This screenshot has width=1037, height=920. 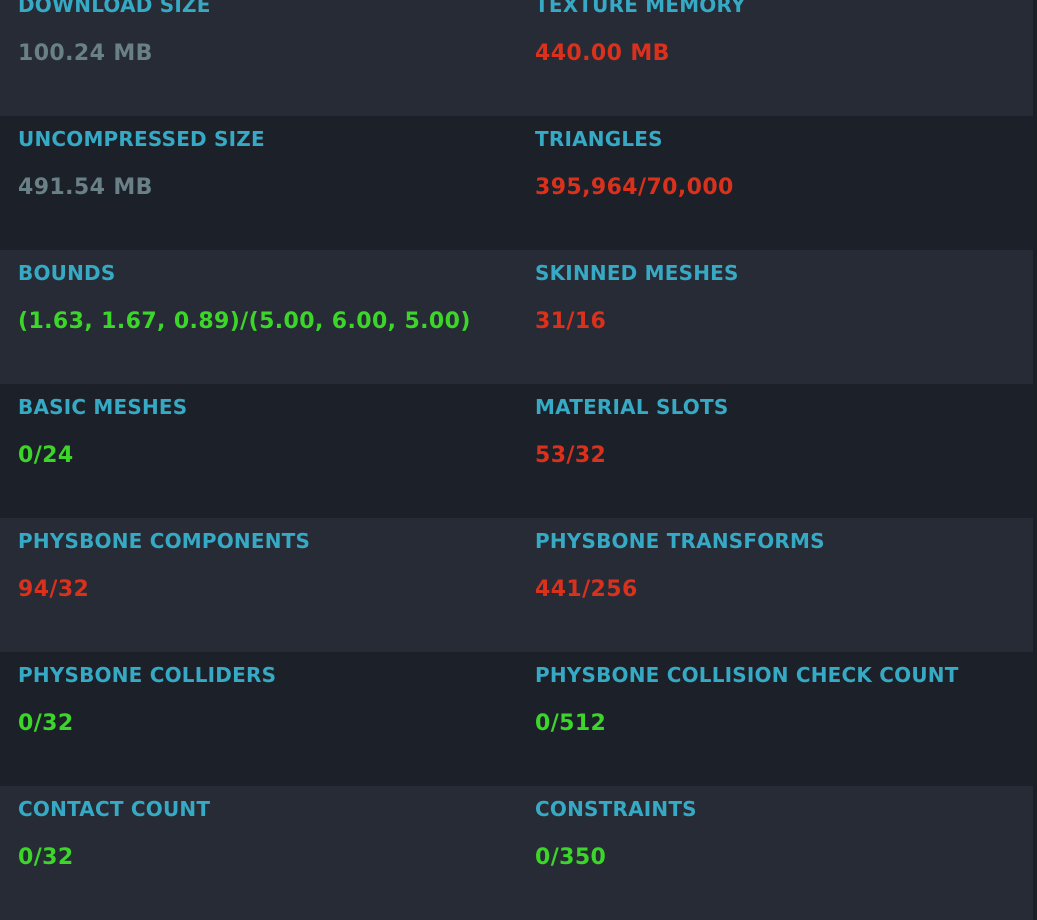 What do you see at coordinates (571, 723) in the screenshot?
I see `stat-value: 0/512` at bounding box center [571, 723].